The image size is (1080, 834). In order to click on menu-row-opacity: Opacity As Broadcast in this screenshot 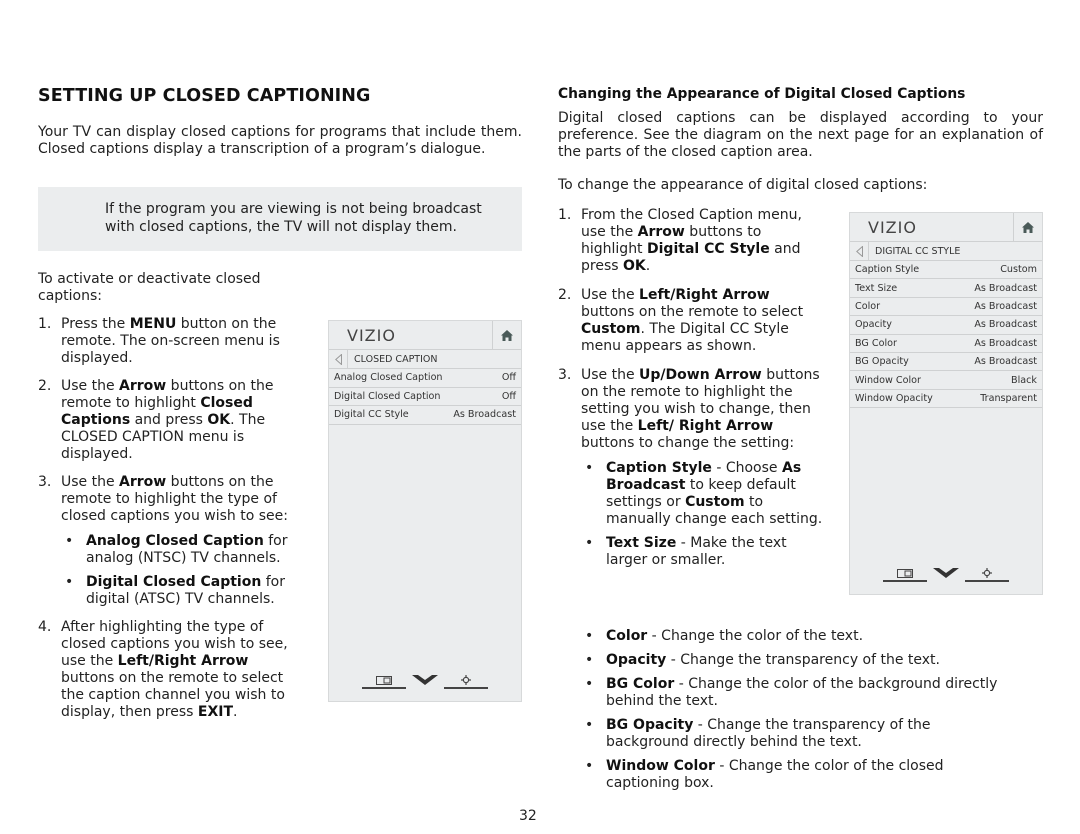, I will do `click(946, 325)`.